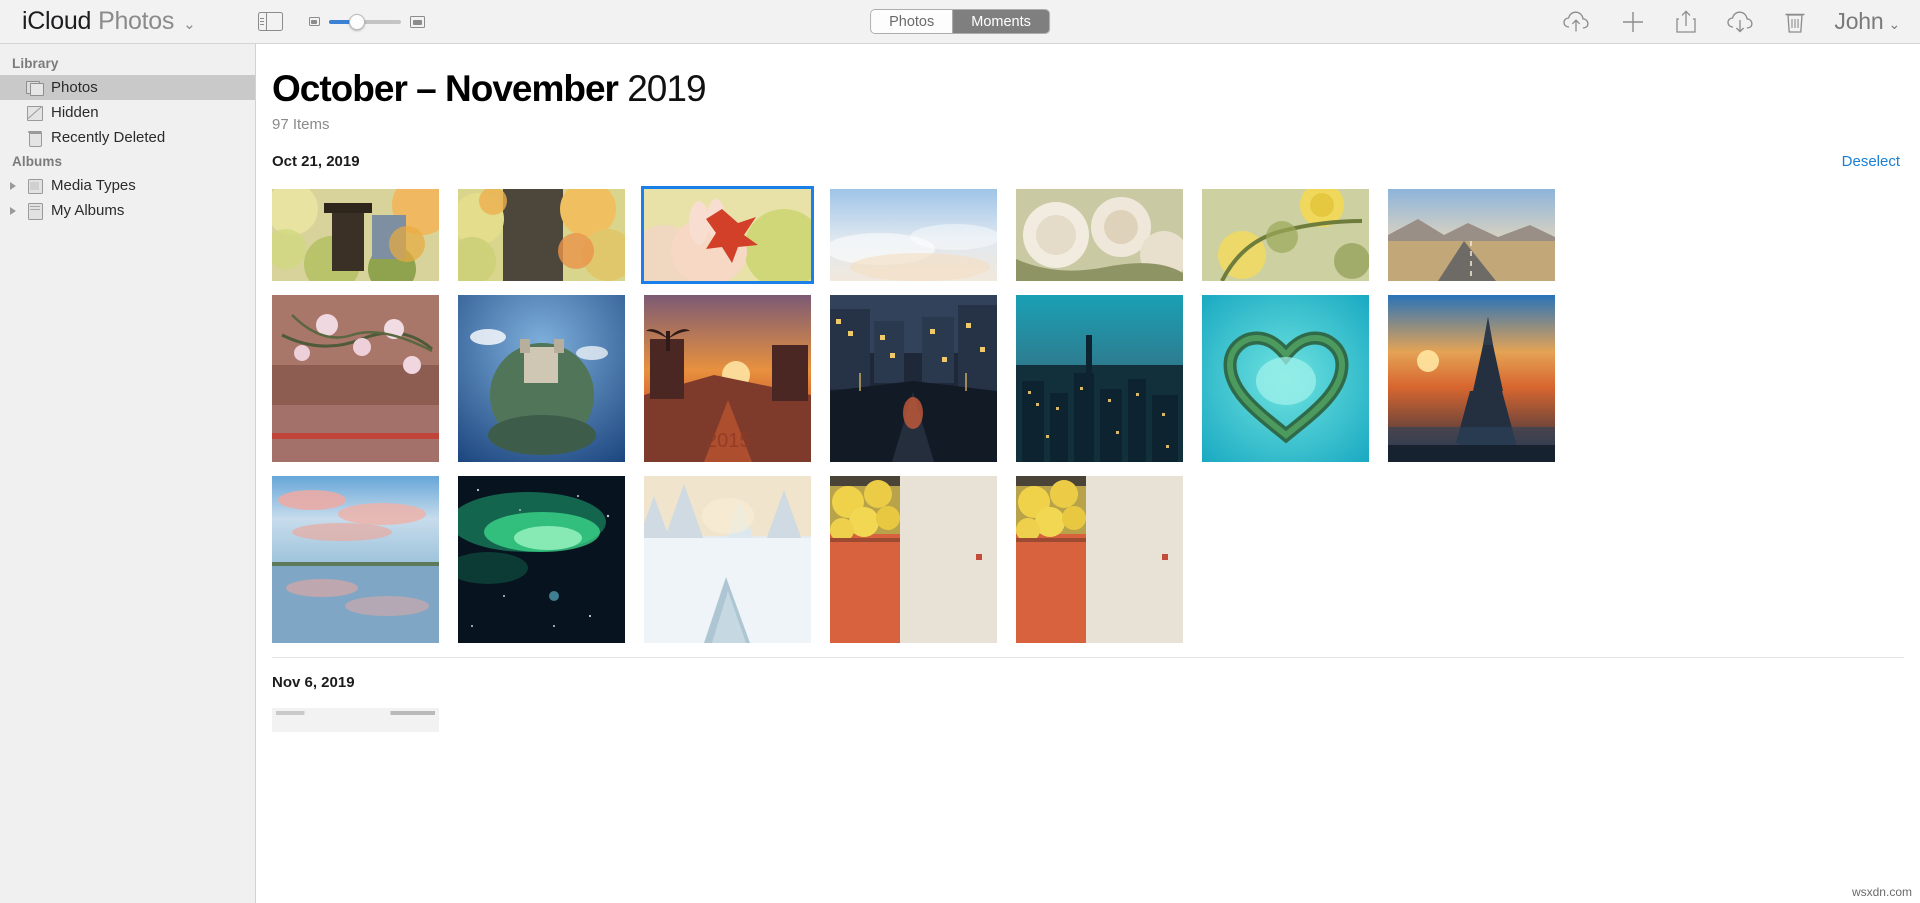 The height and width of the screenshot is (903, 1920). I want to click on photo-yellow-ginkgo-wall, so click(913, 559).